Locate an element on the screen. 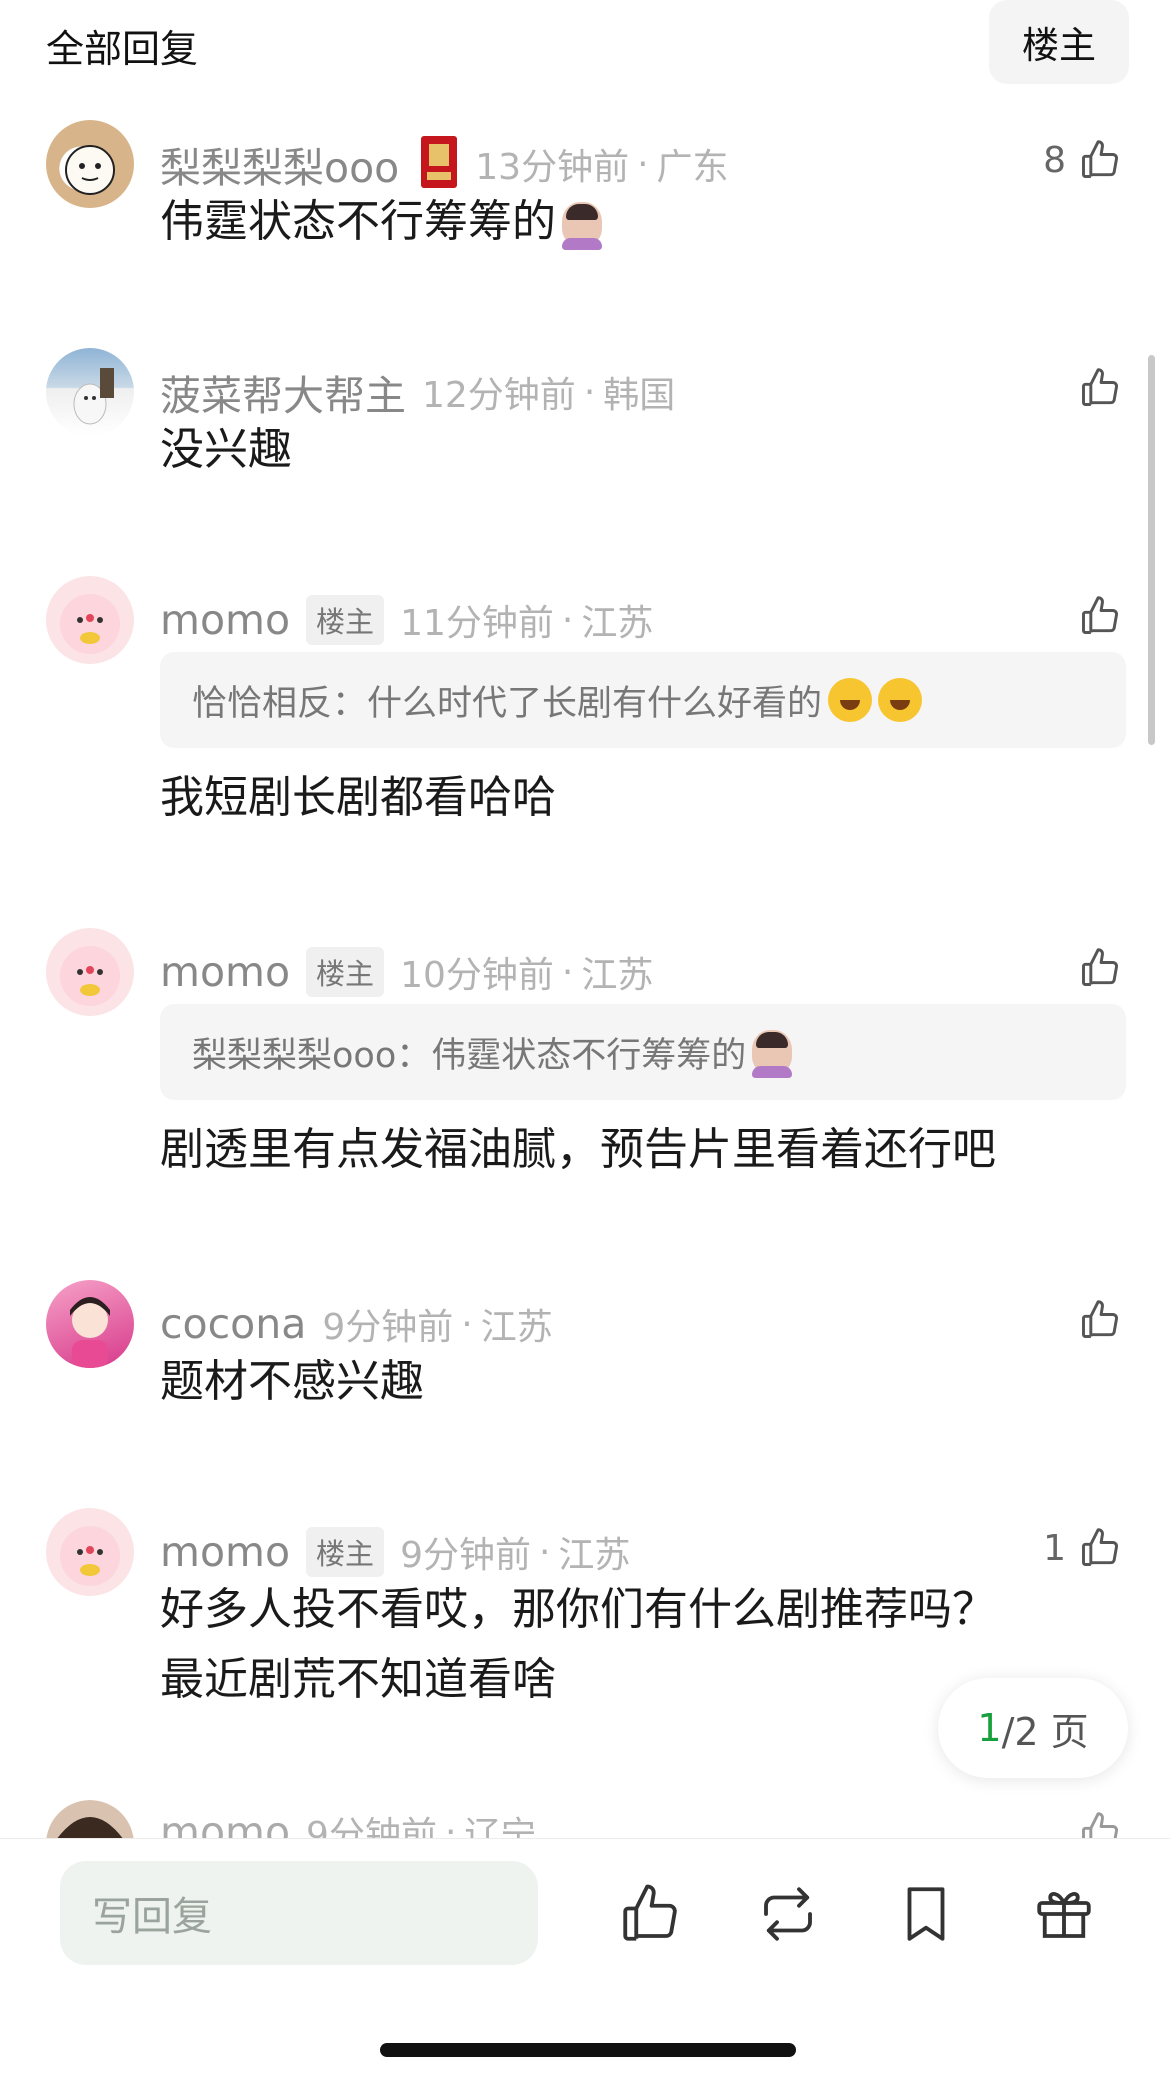 The width and height of the screenshot is (1170, 2083). username: 梨梨梨梨ooo is located at coordinates (279, 164).